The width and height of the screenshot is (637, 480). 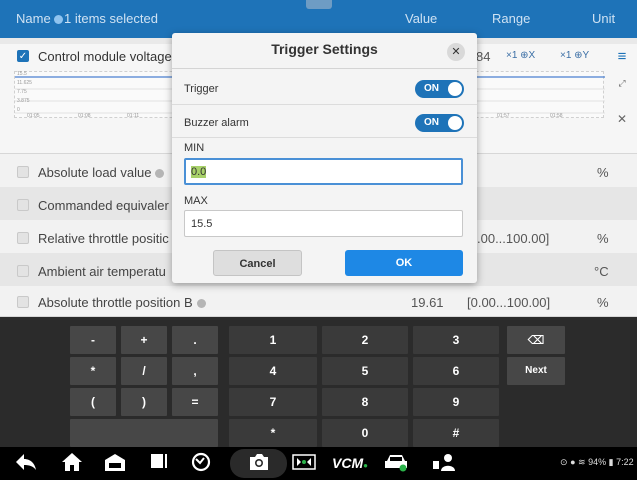 What do you see at coordinates (513, 238) in the screenshot?
I see `row-range: .00...100.00]` at bounding box center [513, 238].